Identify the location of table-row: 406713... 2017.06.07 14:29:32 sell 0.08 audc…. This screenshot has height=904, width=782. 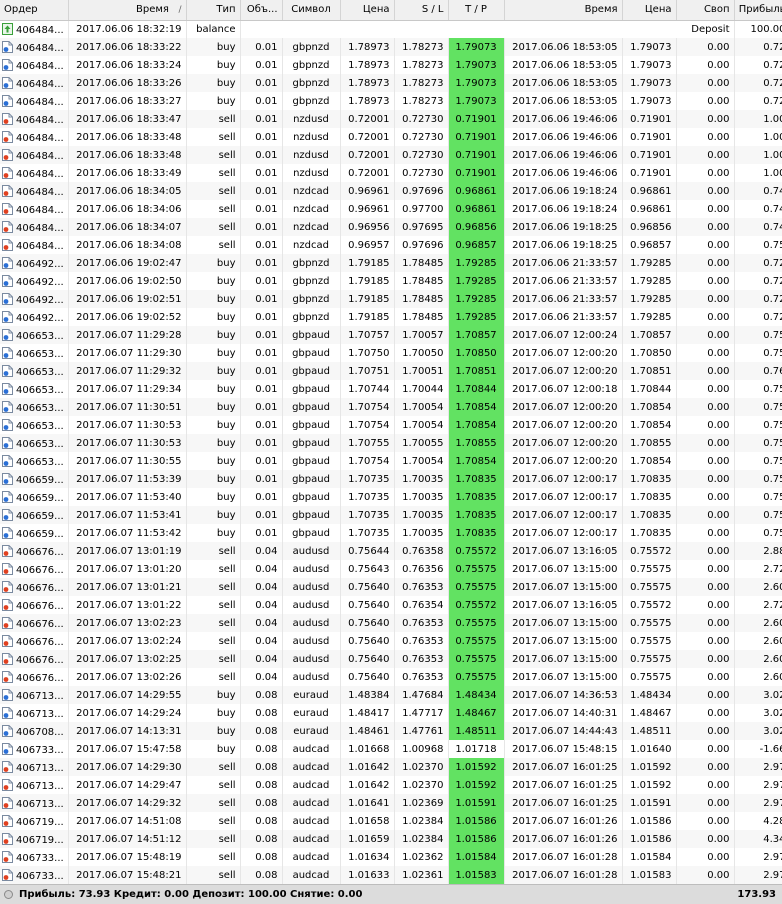
(391, 803).